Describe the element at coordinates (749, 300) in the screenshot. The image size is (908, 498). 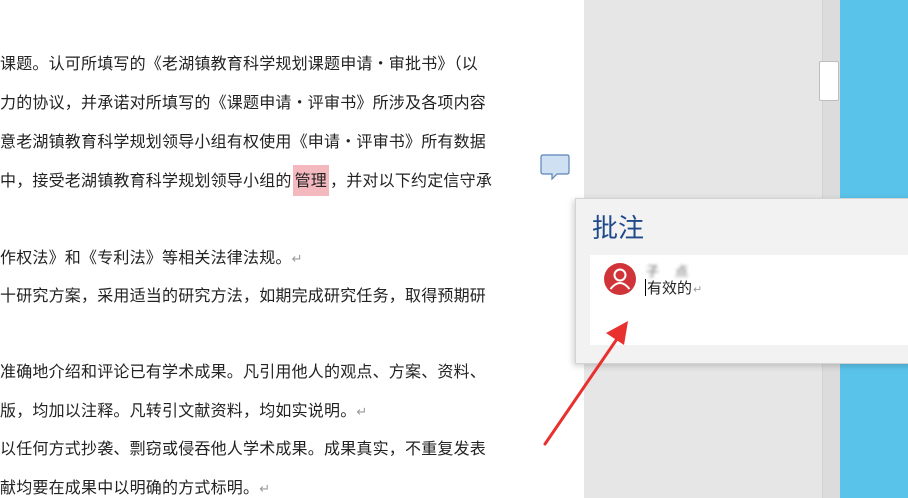
I see `comment-card: 子 点 有效的↵` at that location.